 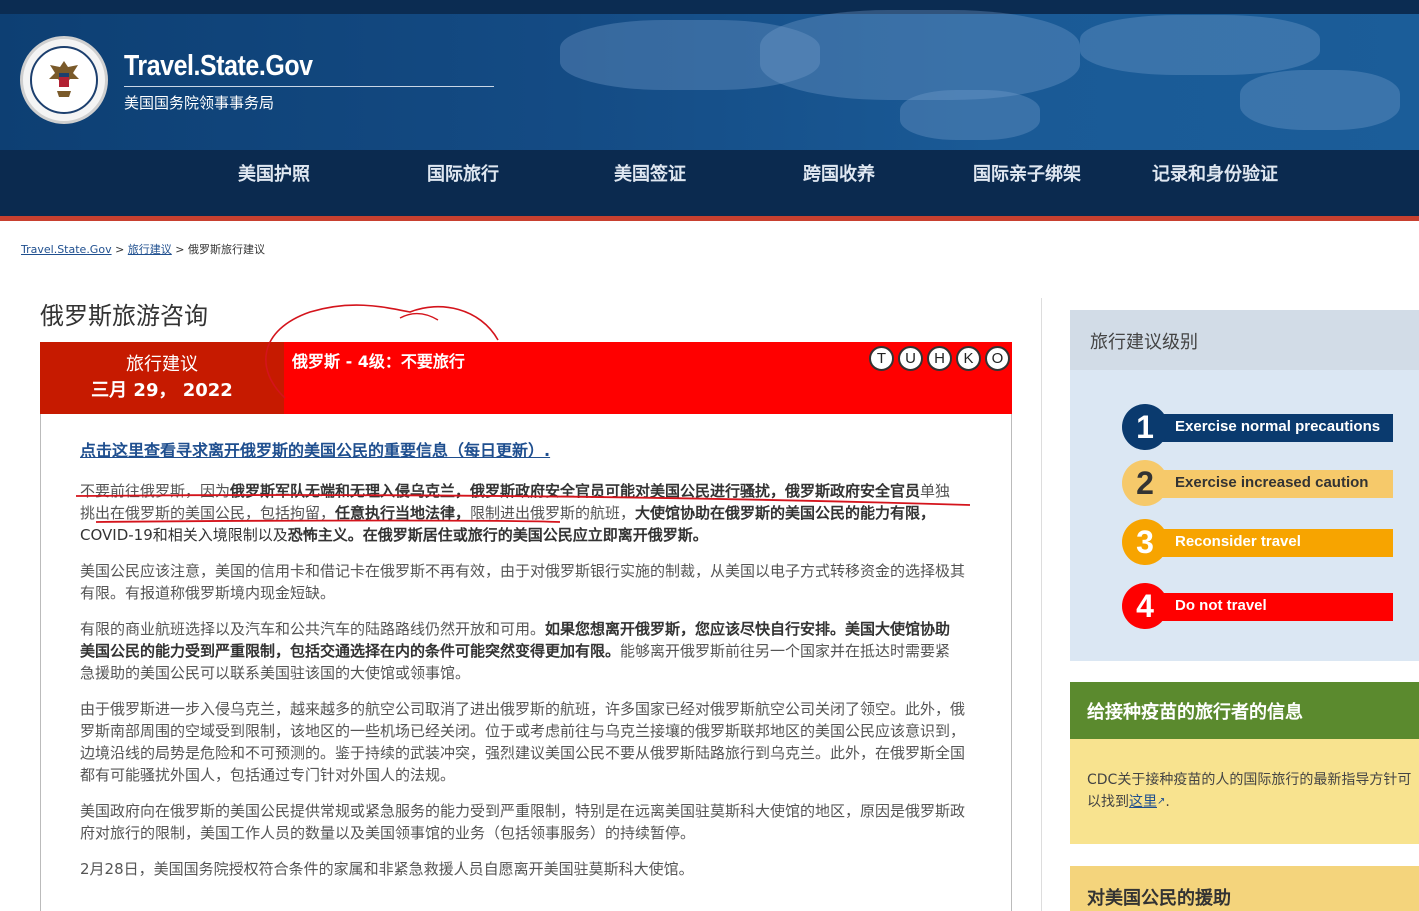 I want to click on page-title: 俄罗斯旅游咨询, so click(x=124, y=316).